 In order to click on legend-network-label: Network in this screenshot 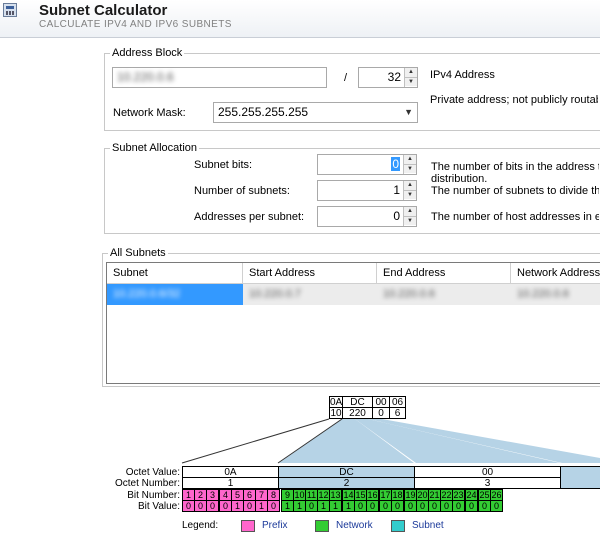, I will do `click(354, 525)`.